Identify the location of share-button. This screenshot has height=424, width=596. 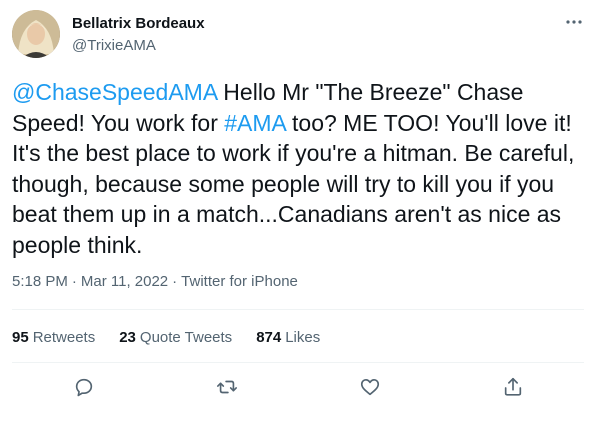
(513, 387).